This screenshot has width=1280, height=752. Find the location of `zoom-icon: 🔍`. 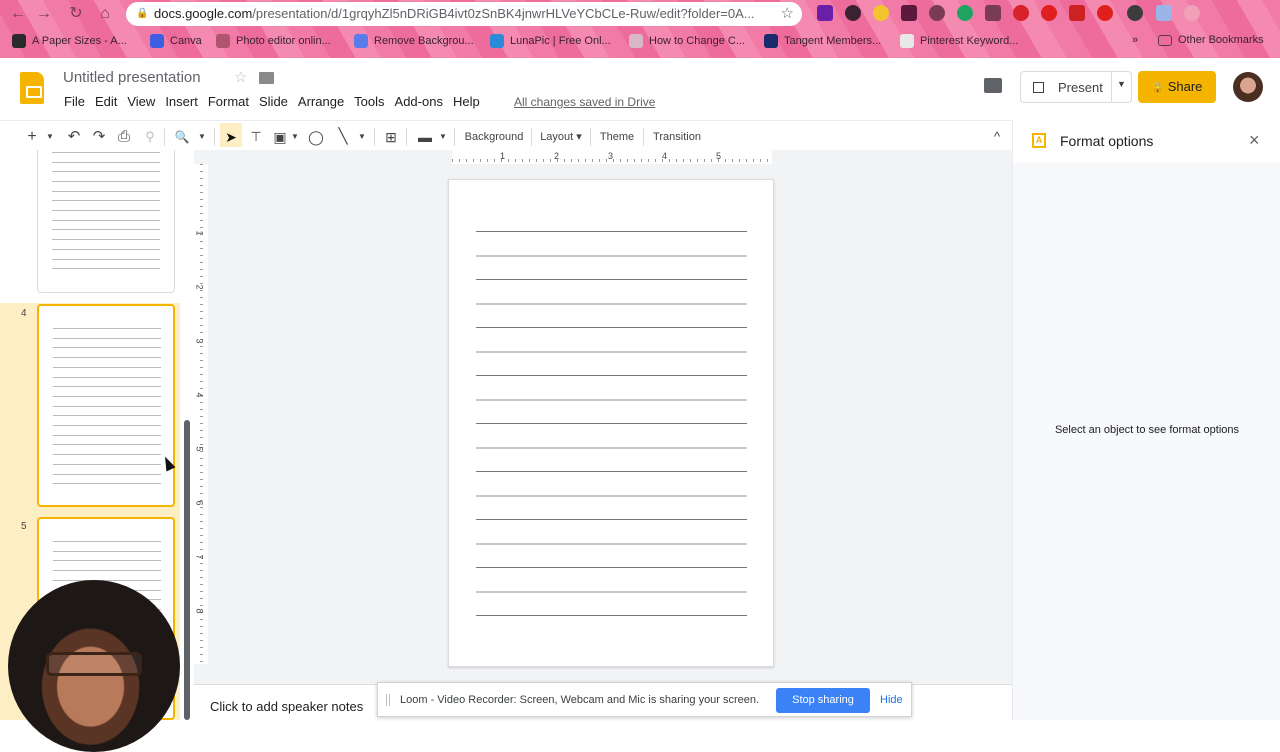

zoom-icon: 🔍 is located at coordinates (182, 137).